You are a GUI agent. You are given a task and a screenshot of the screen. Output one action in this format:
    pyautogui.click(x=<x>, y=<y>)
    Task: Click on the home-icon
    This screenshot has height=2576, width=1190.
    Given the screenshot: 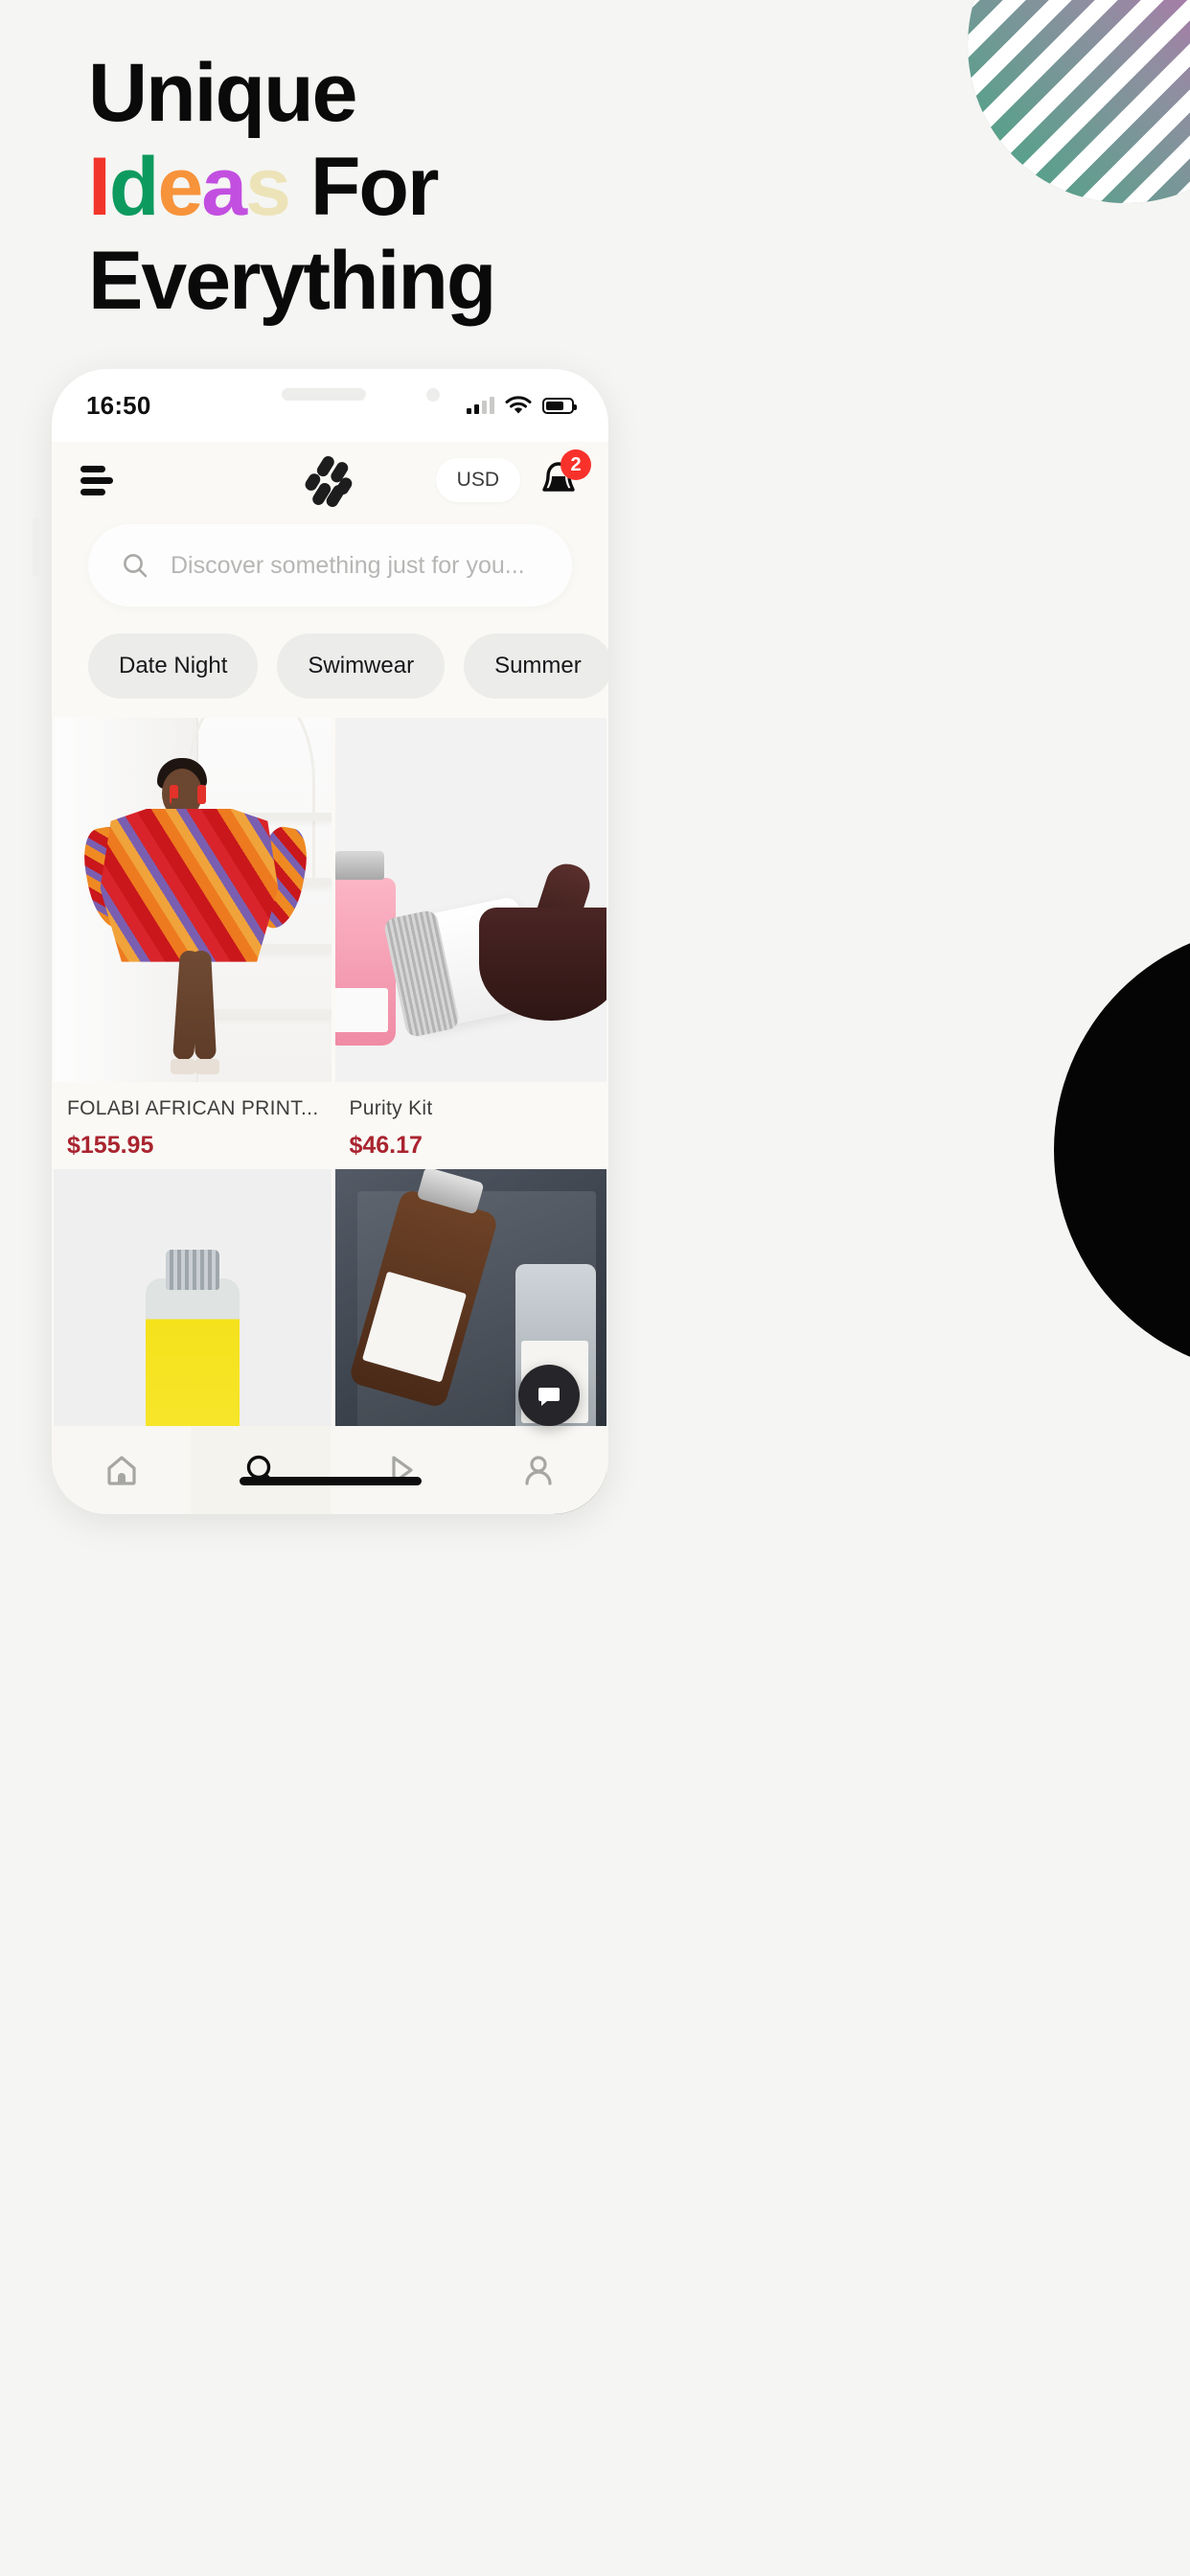 What is the action you would take?
    pyautogui.click(x=122, y=1470)
    